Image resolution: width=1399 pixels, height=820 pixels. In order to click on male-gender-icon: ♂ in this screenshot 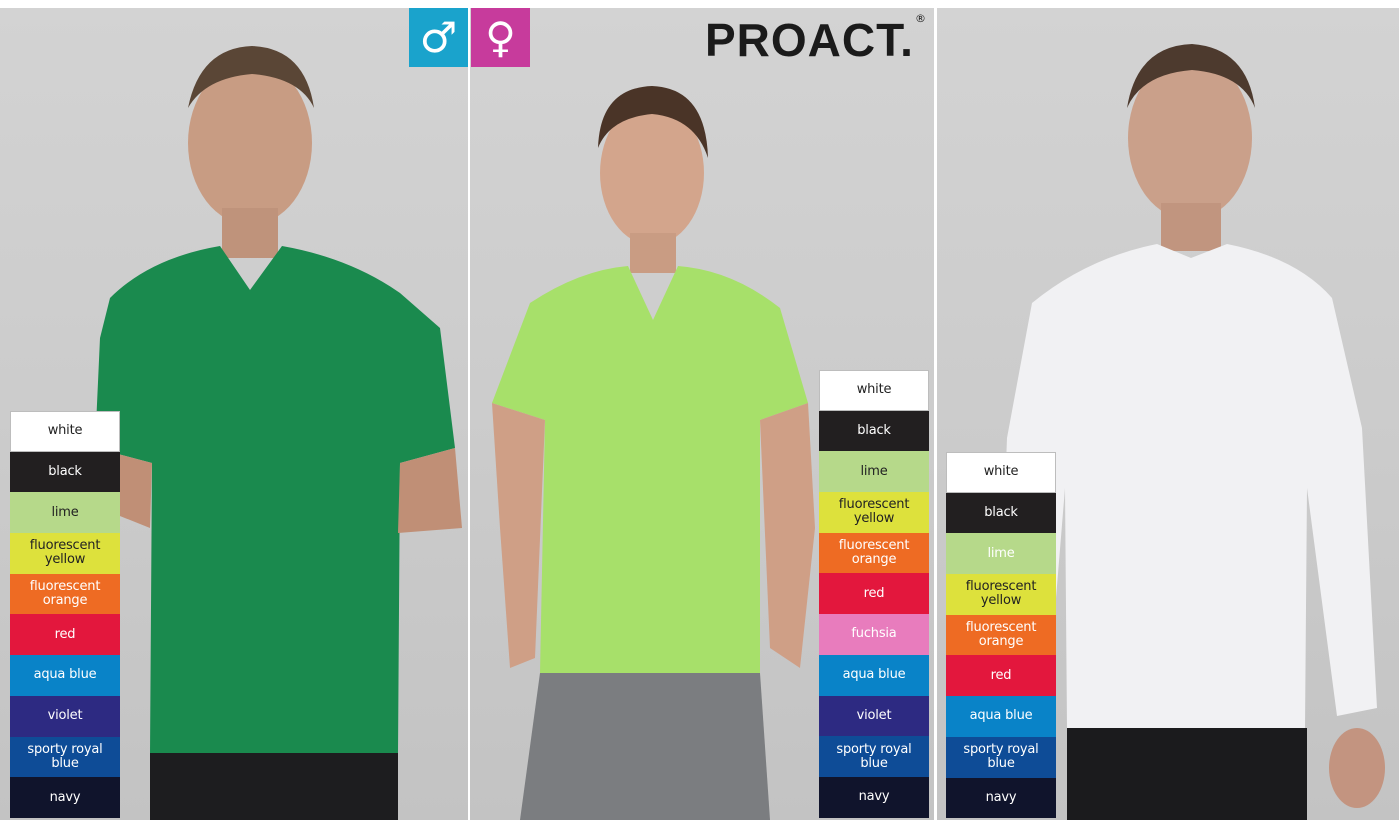, I will do `click(438, 37)`.